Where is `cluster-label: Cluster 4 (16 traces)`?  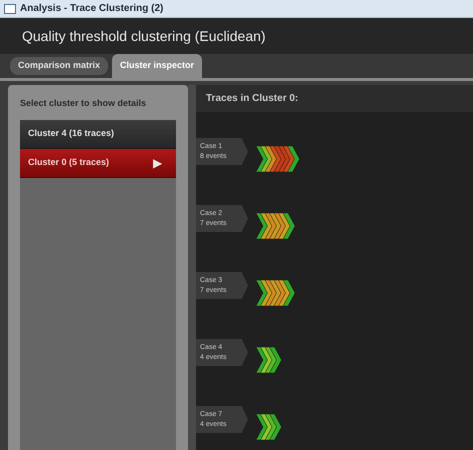
cluster-label: Cluster 4 (16 traces) is located at coordinates (71, 133).